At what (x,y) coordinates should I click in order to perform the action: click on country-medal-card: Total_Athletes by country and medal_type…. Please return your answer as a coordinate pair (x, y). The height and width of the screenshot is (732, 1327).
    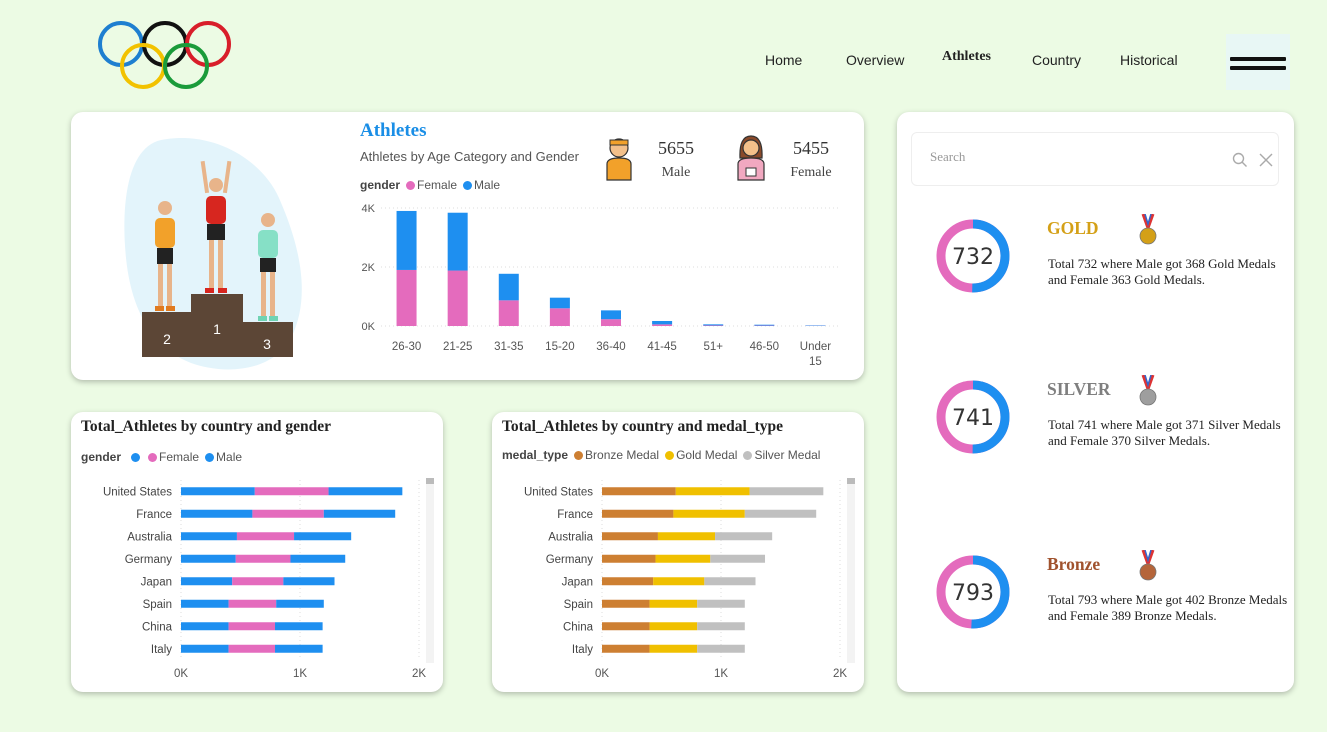
    Looking at the image, I should click on (678, 552).